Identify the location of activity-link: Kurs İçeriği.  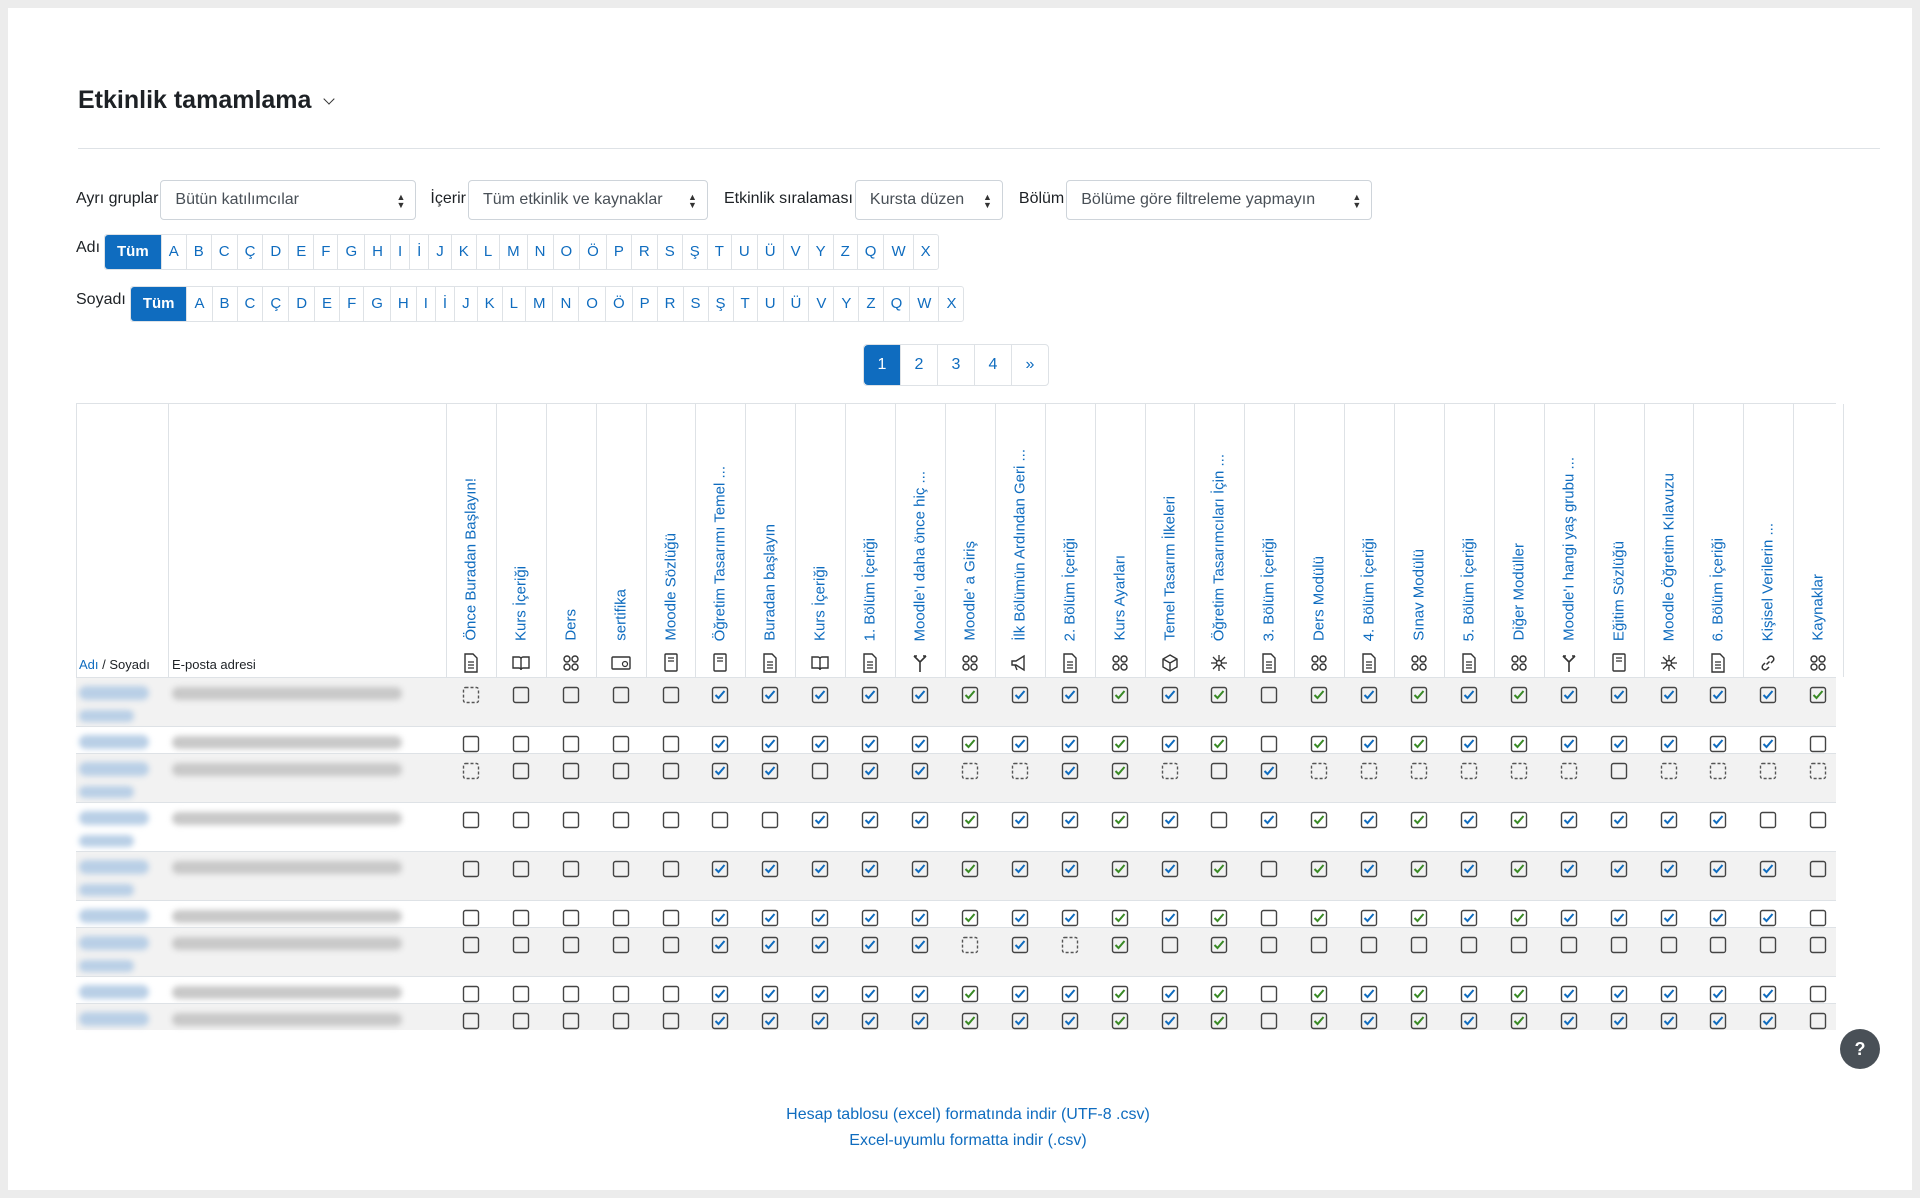
(520, 603).